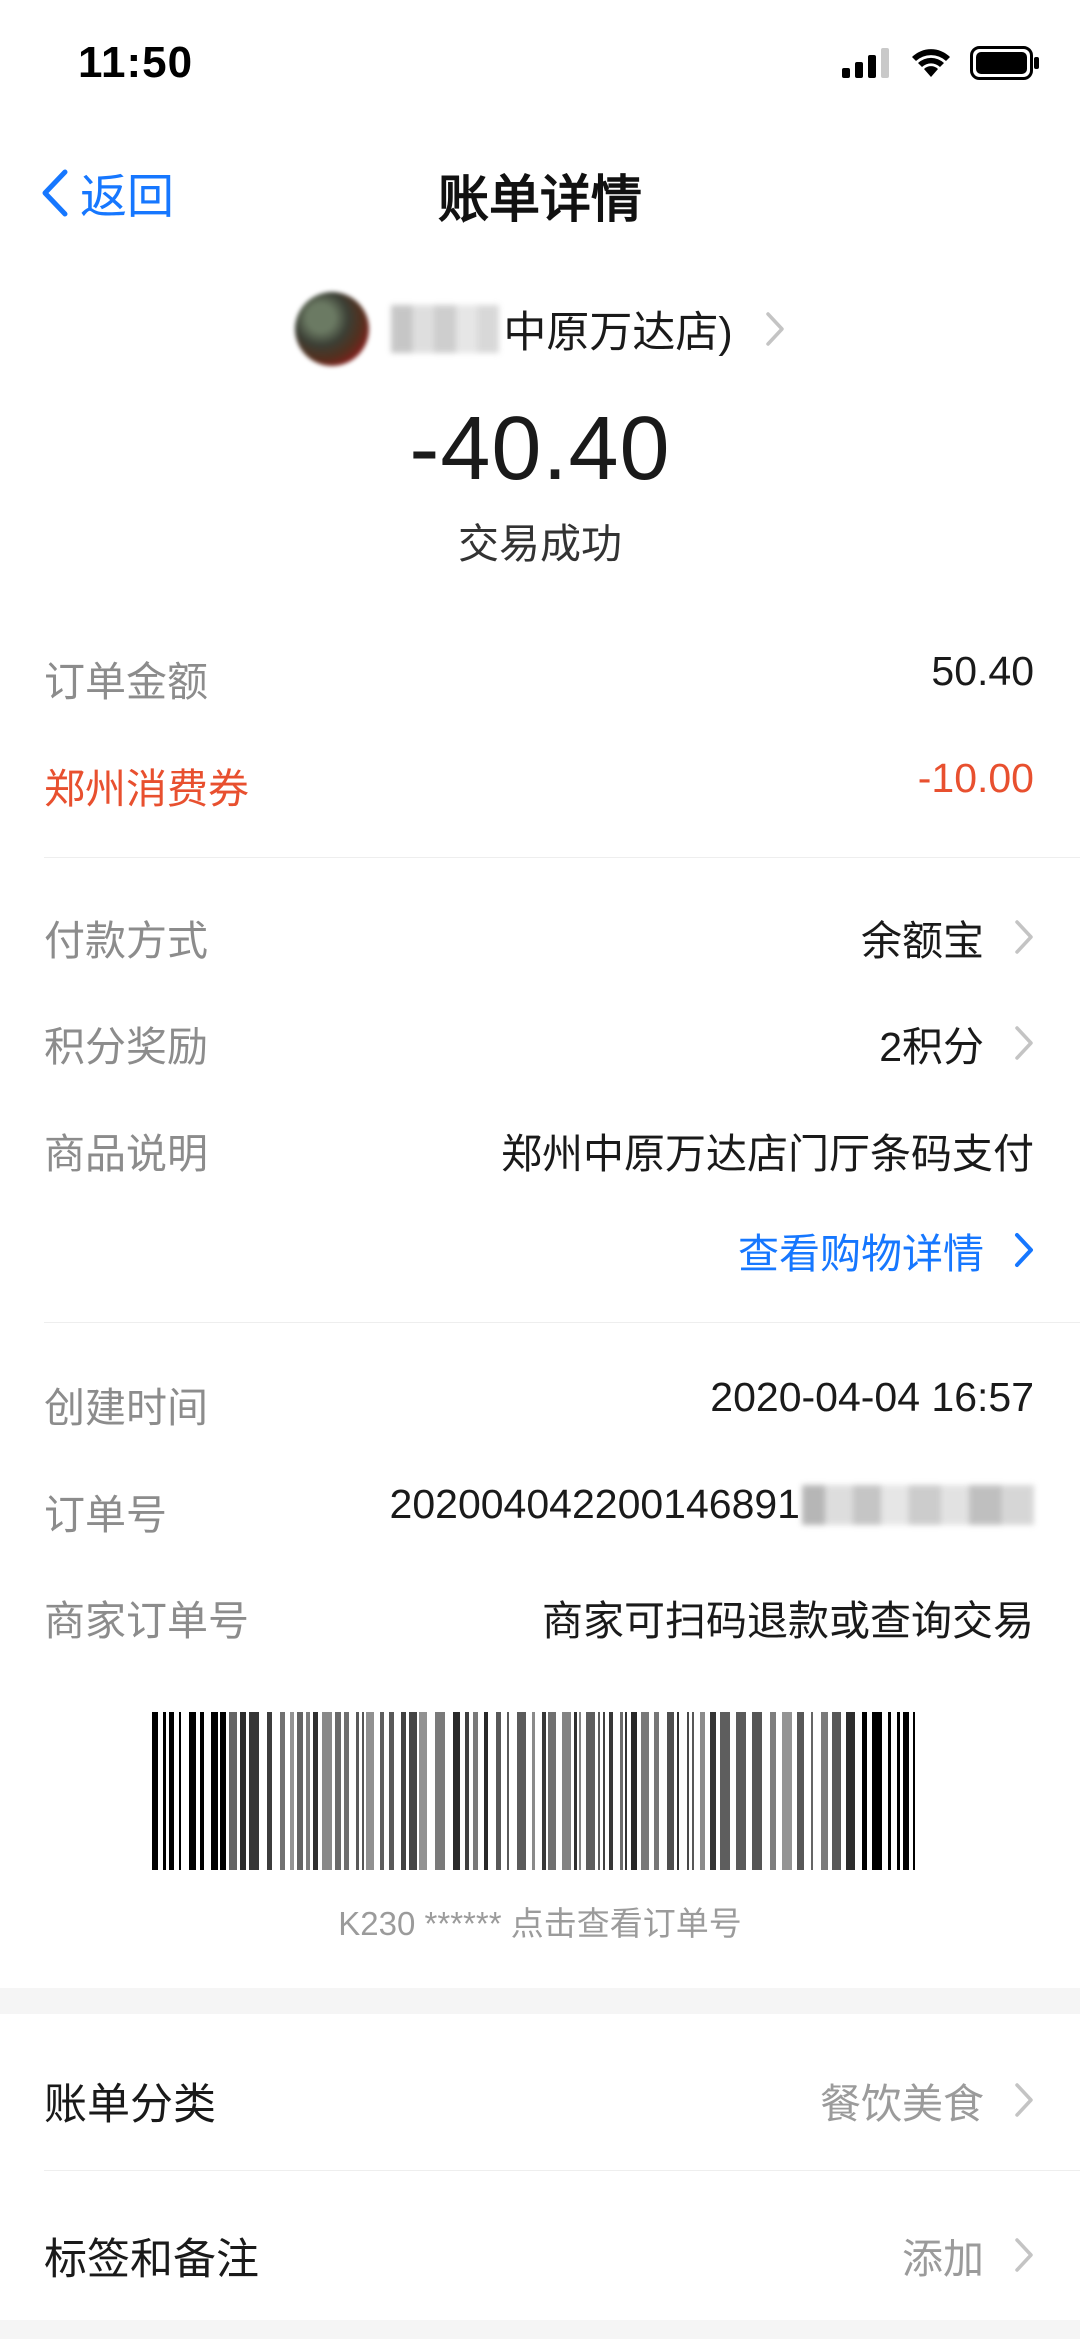 The image size is (1080, 2339). Describe the element at coordinates (767, 1154) in the screenshot. I see `product-value: 郑州中原万达店门厅条码支付` at that location.